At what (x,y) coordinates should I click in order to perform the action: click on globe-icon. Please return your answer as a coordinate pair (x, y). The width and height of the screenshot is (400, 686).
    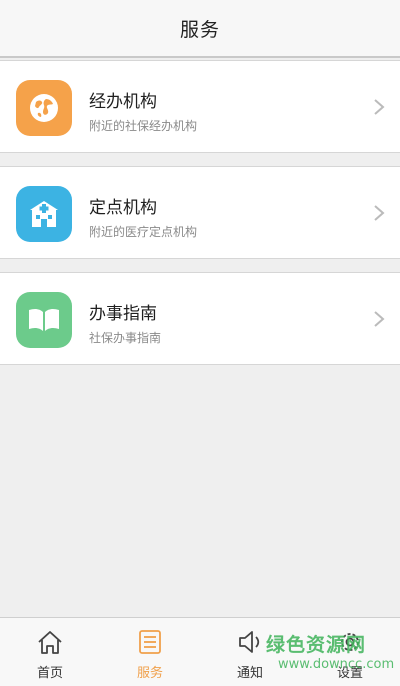
    Looking at the image, I should click on (44, 108).